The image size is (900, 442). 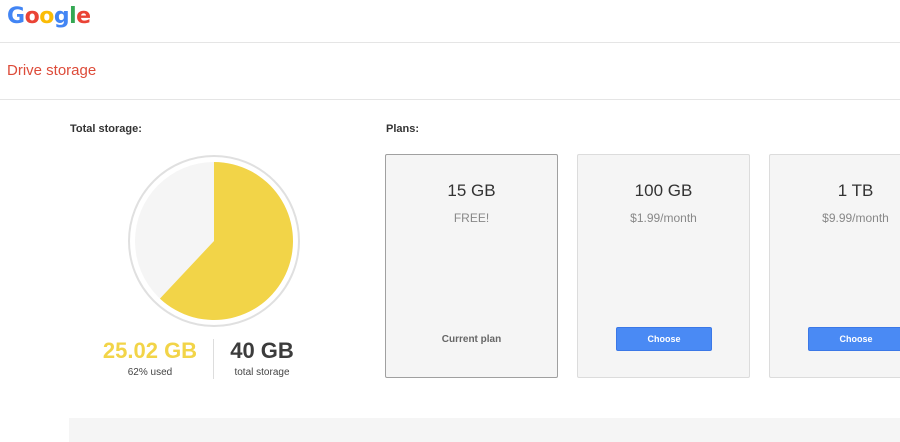 I want to click on plan-price: $1.99/month, so click(x=663, y=218).